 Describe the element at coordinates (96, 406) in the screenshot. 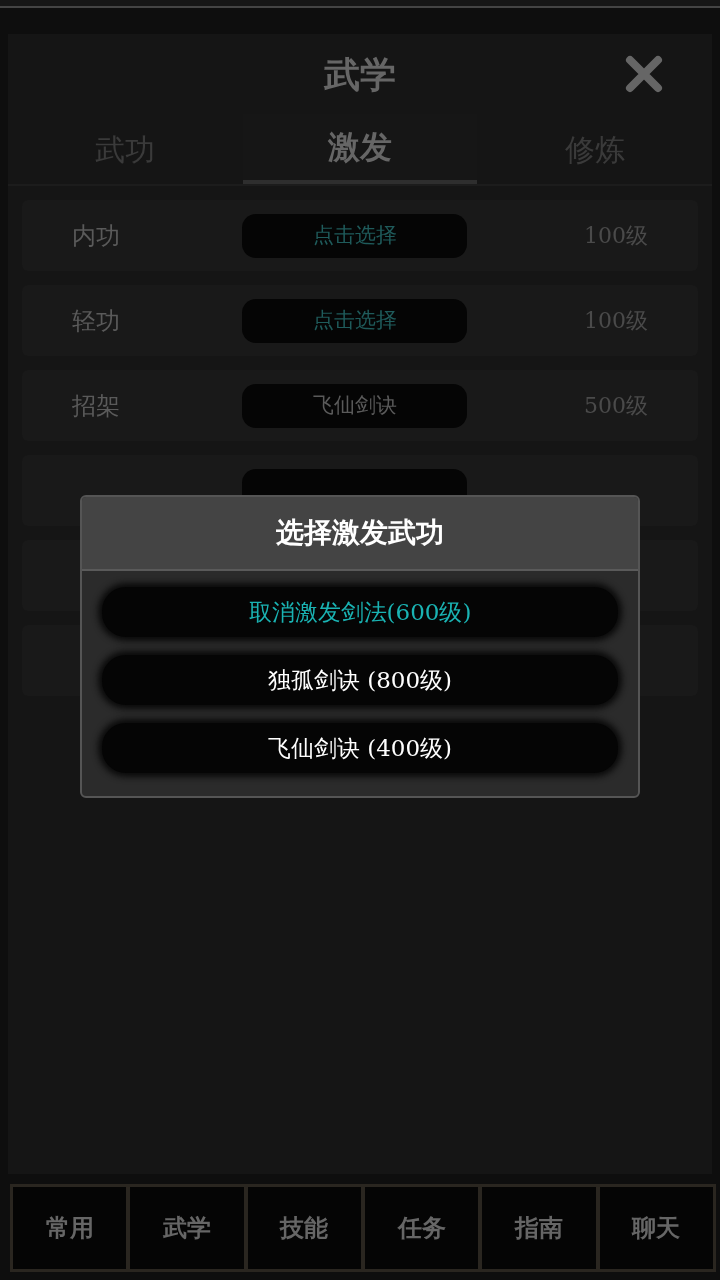

I see `skill-slot-label: 招架` at that location.